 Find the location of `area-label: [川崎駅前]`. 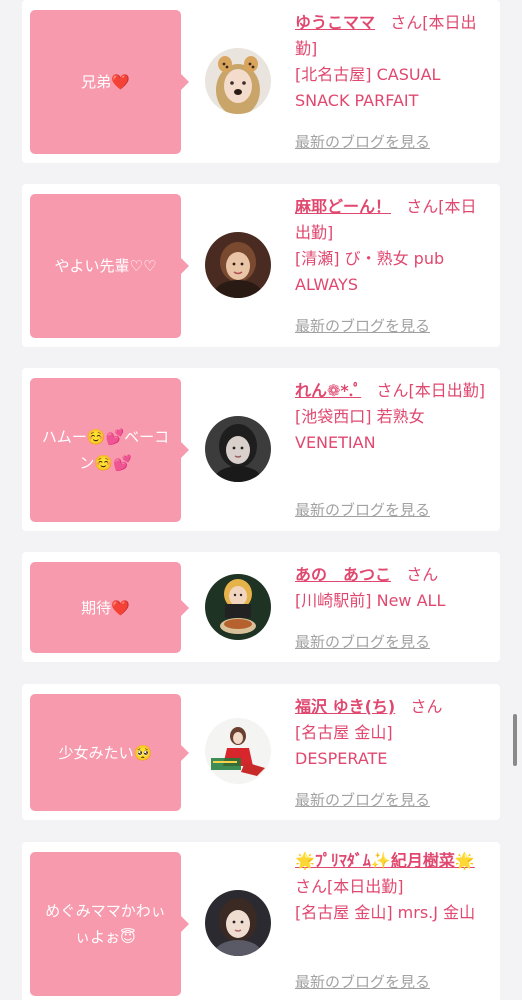

area-label: [川崎駅前] is located at coordinates (333, 600).